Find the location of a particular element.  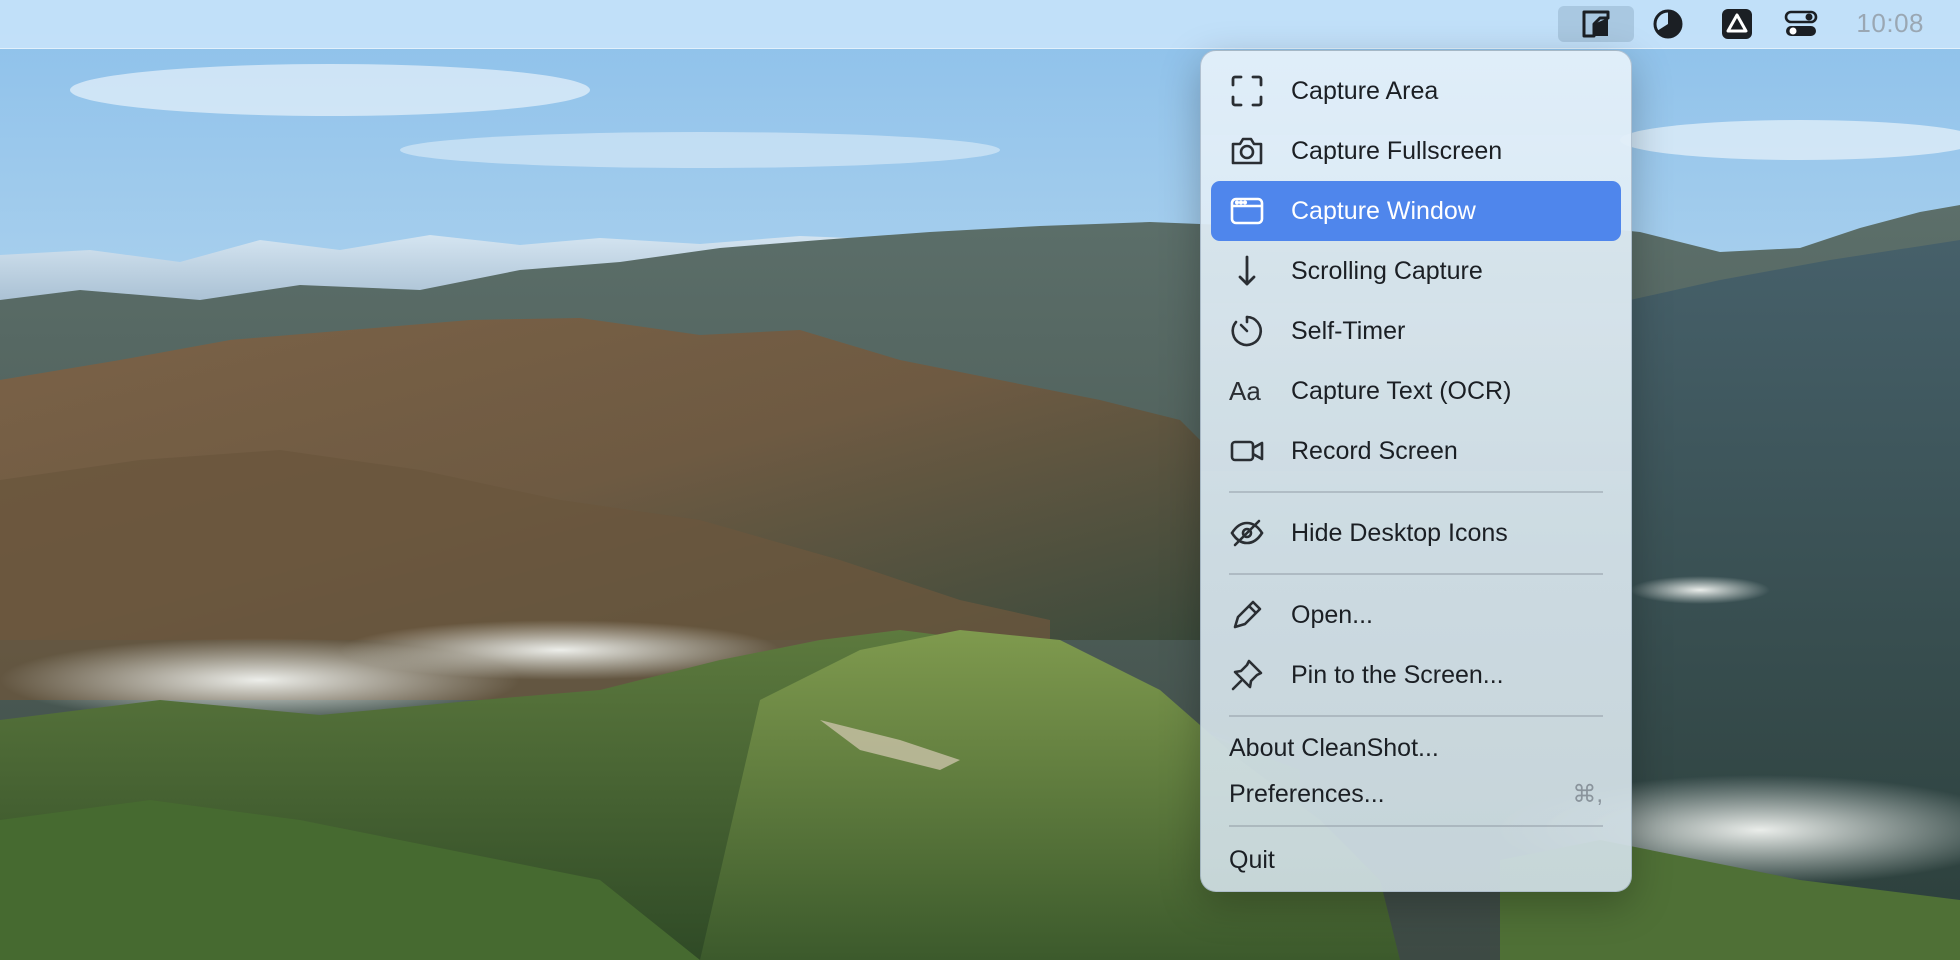

cleanshot-icon is located at coordinates (1596, 24).